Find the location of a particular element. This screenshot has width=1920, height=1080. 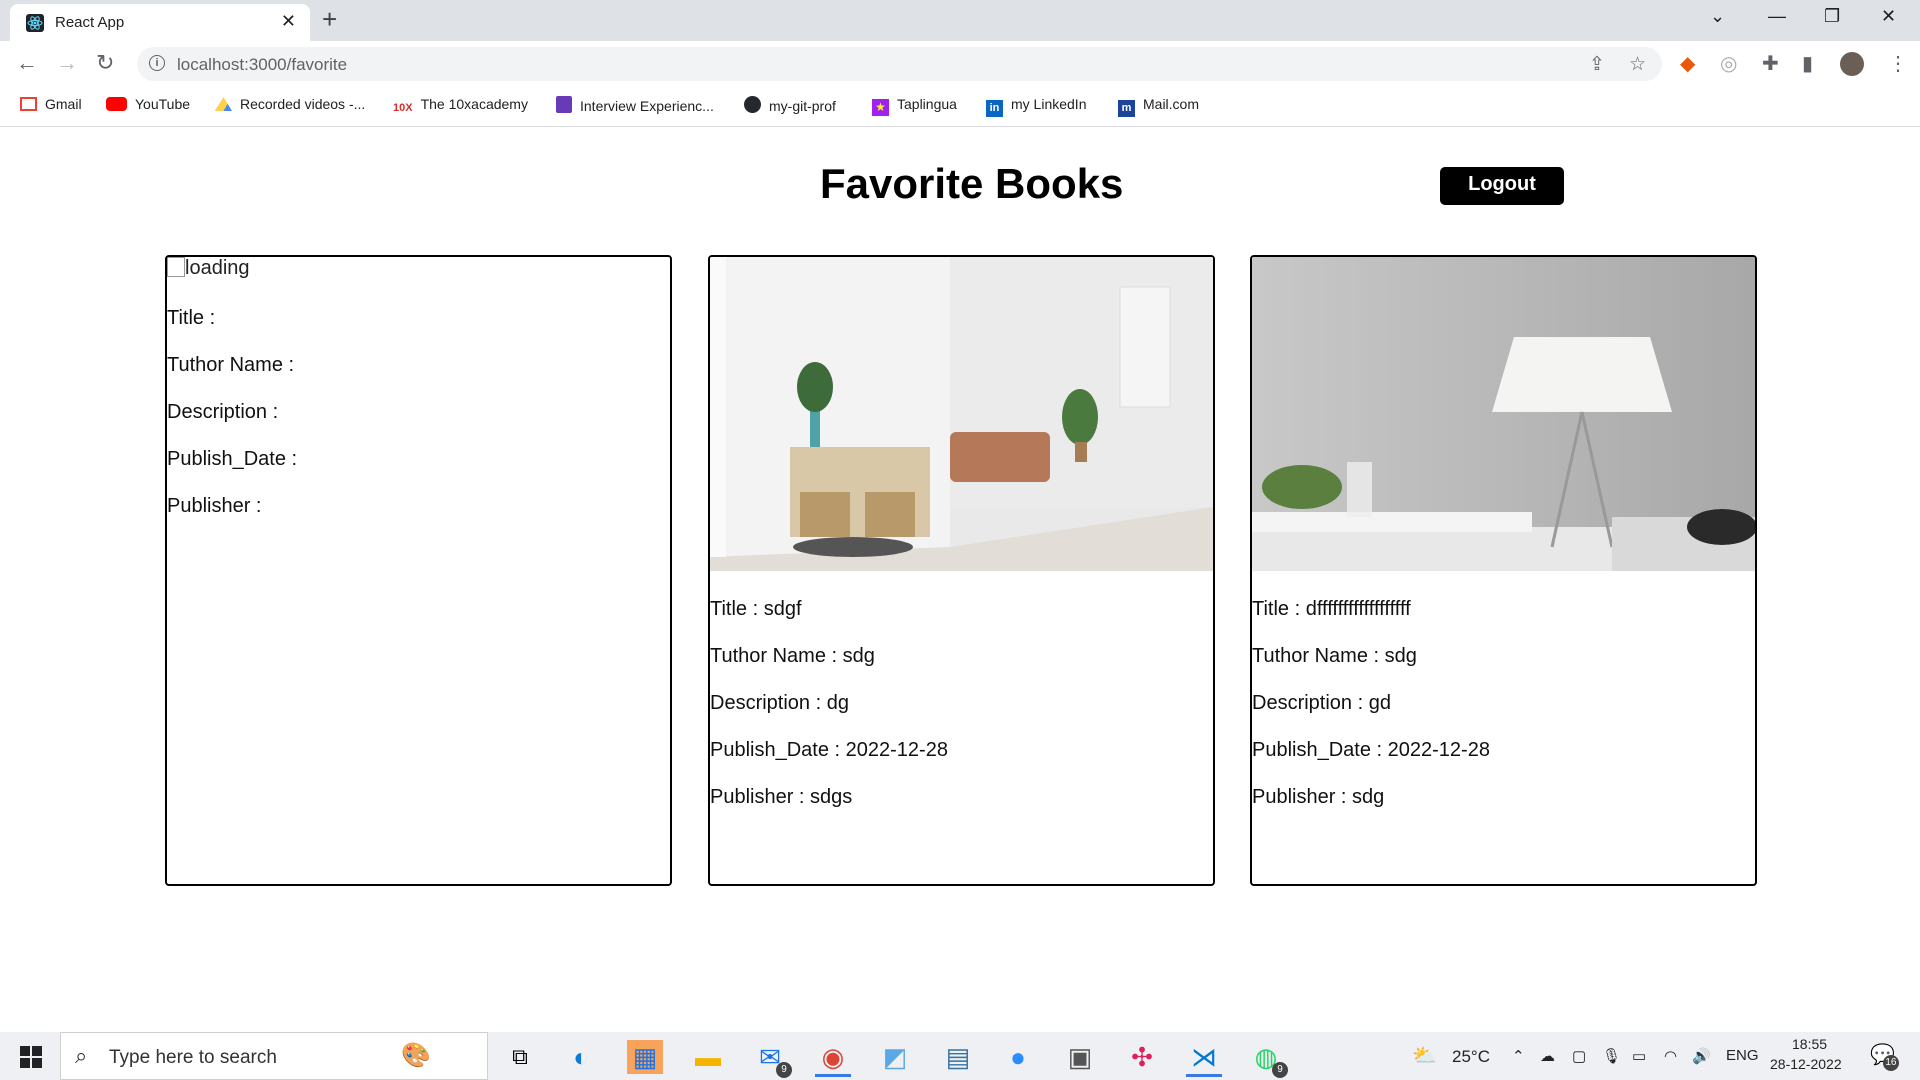

tab-title: React App is located at coordinates (90, 22).